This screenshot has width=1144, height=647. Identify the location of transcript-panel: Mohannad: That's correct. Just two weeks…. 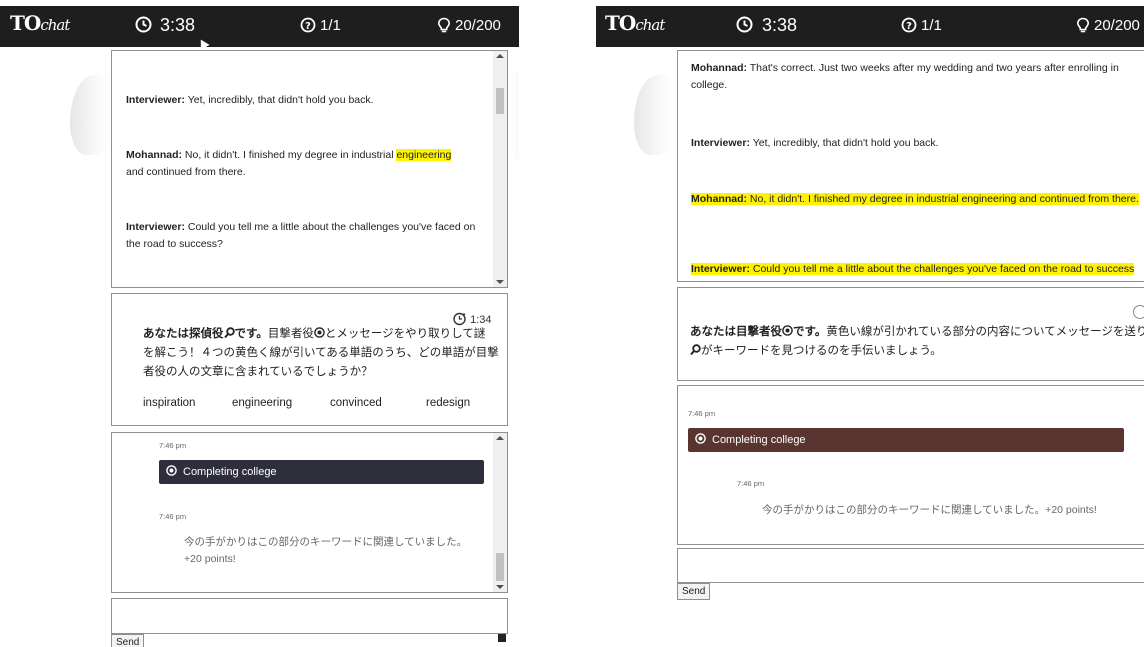
(910, 166).